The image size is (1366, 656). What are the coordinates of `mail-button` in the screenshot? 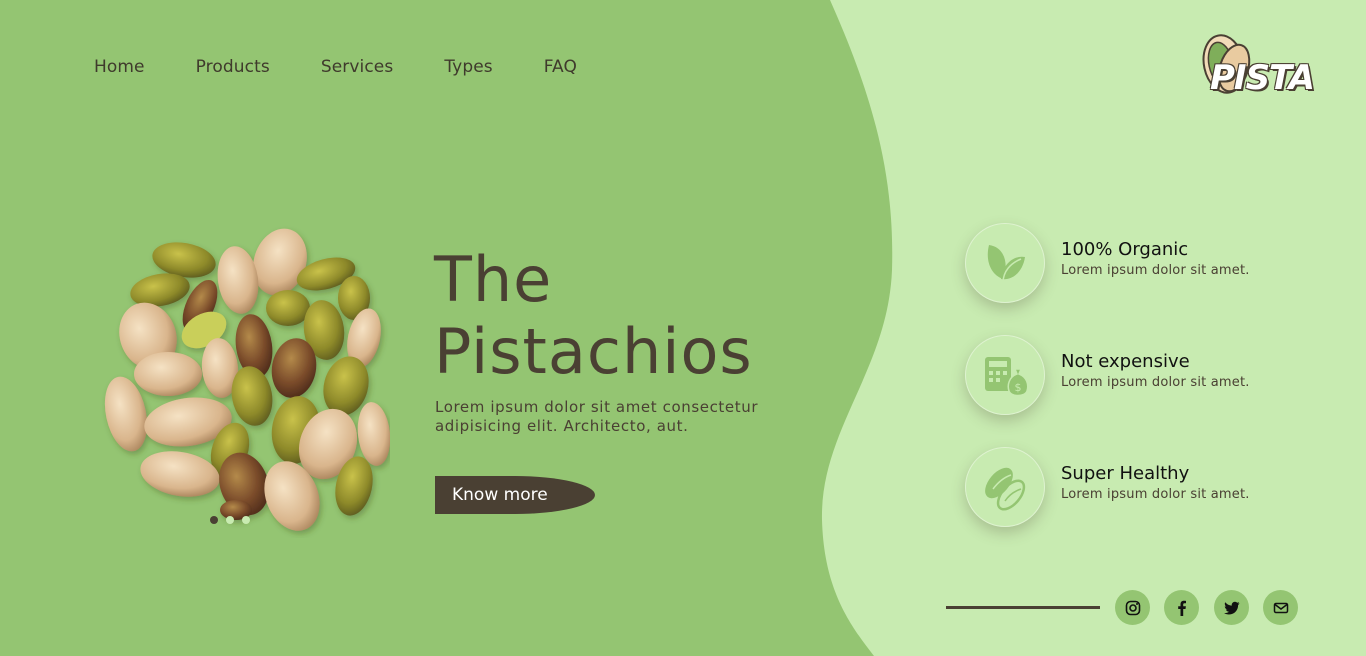 It's located at (1280, 607).